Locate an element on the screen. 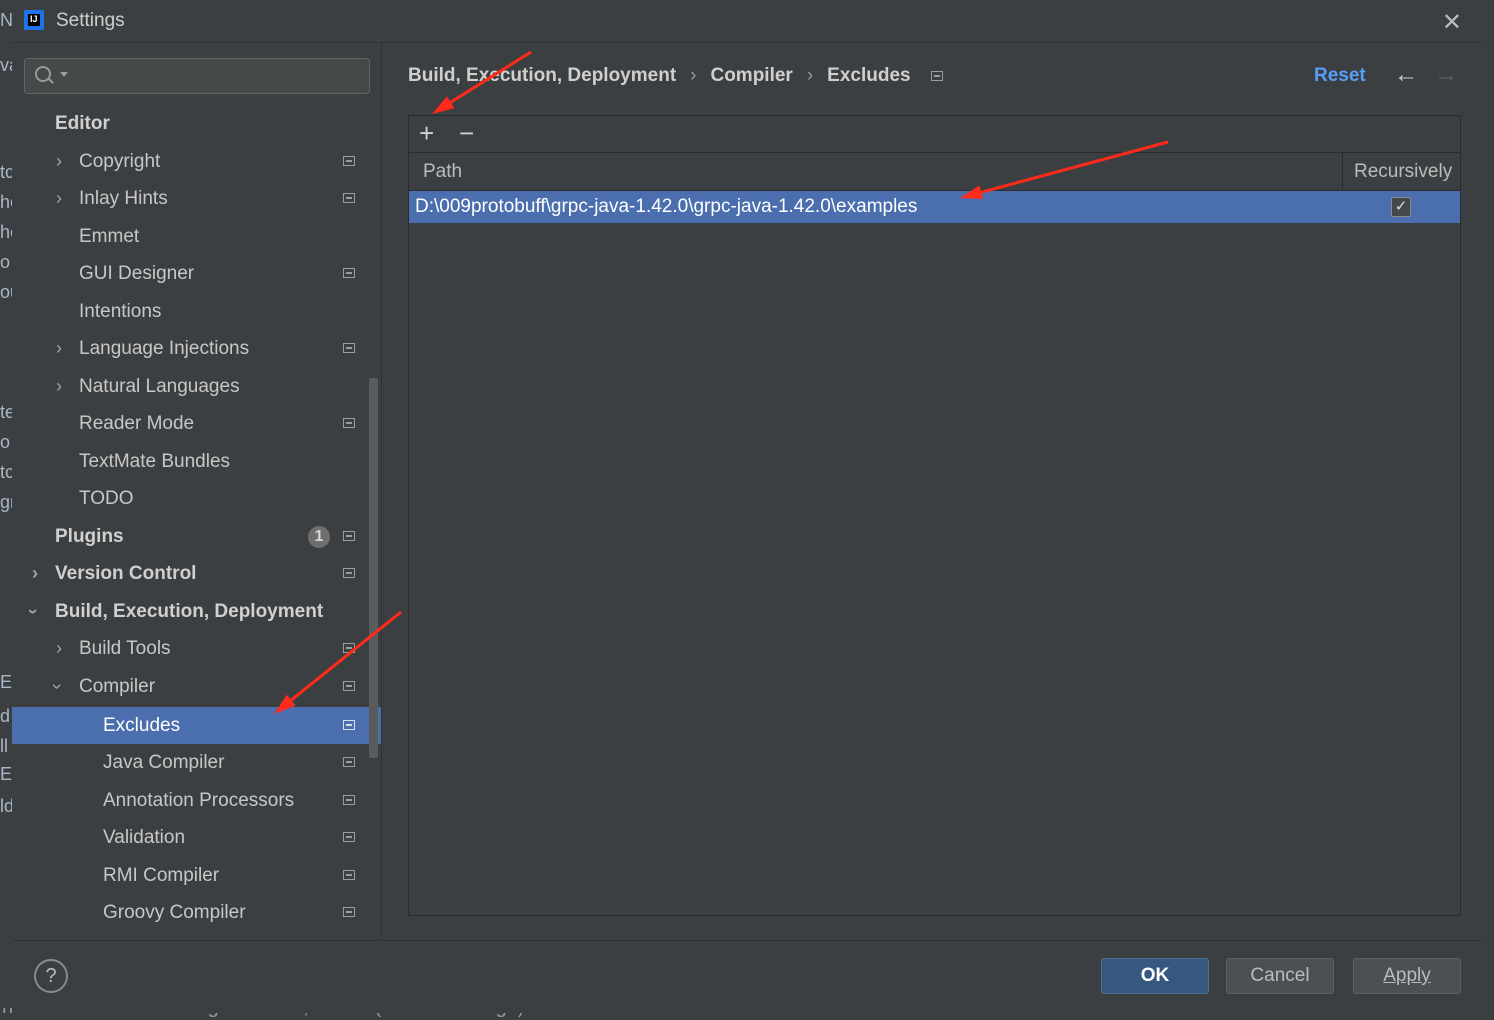  breadcrumb-item: Build, Execution, Deployment is located at coordinates (542, 76).